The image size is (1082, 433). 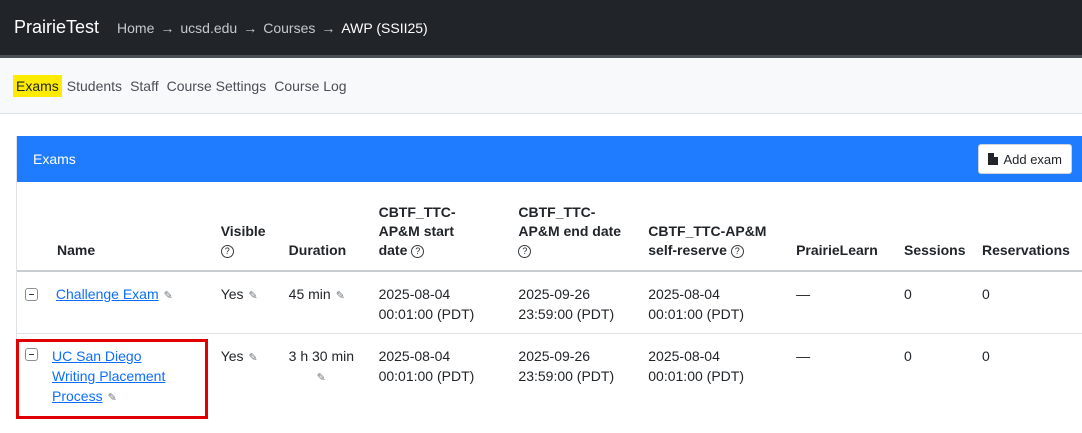 I want to click on duration-cell: 3 h 30 min ✎, so click(x=326, y=383).